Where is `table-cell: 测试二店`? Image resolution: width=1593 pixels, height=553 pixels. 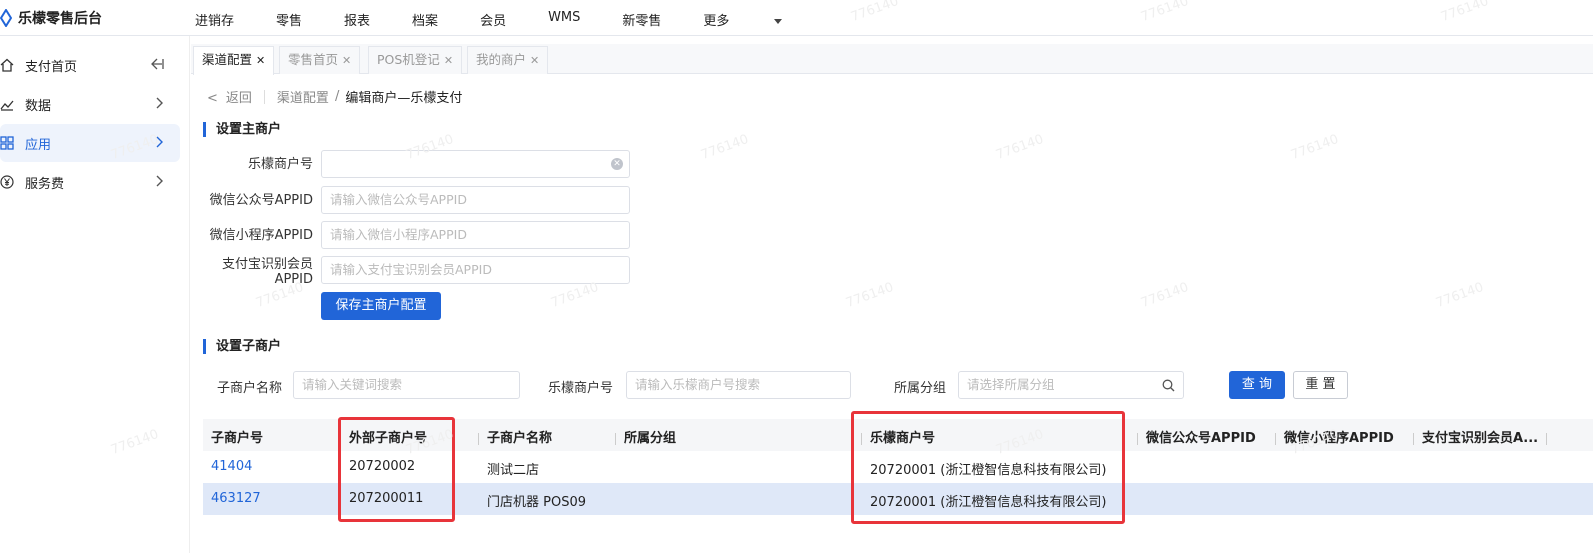
table-cell: 测试二店 is located at coordinates (513, 470).